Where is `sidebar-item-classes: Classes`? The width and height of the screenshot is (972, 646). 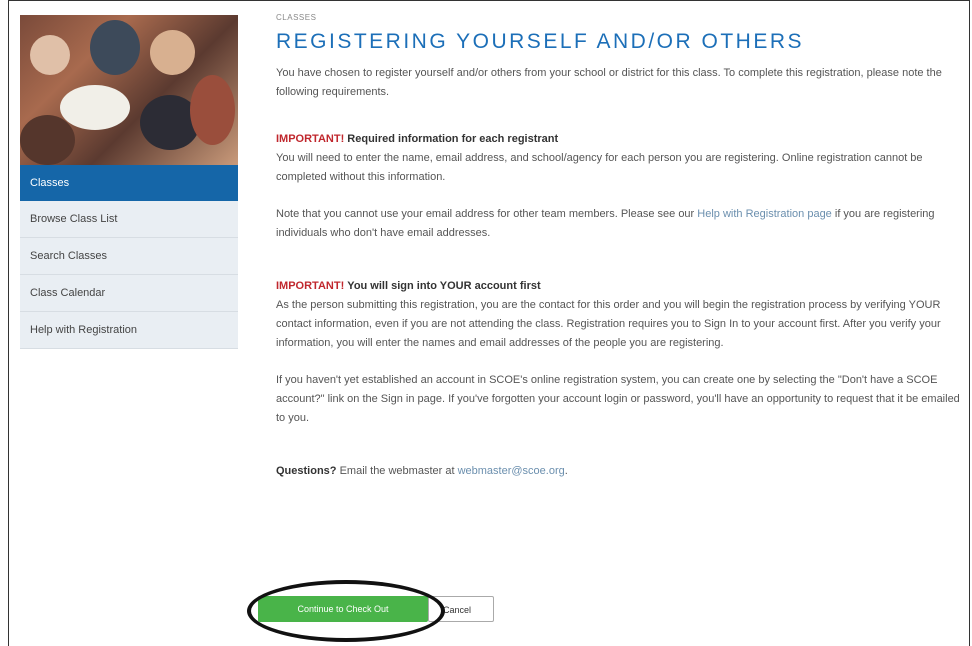
sidebar-item-classes: Classes is located at coordinates (129, 183).